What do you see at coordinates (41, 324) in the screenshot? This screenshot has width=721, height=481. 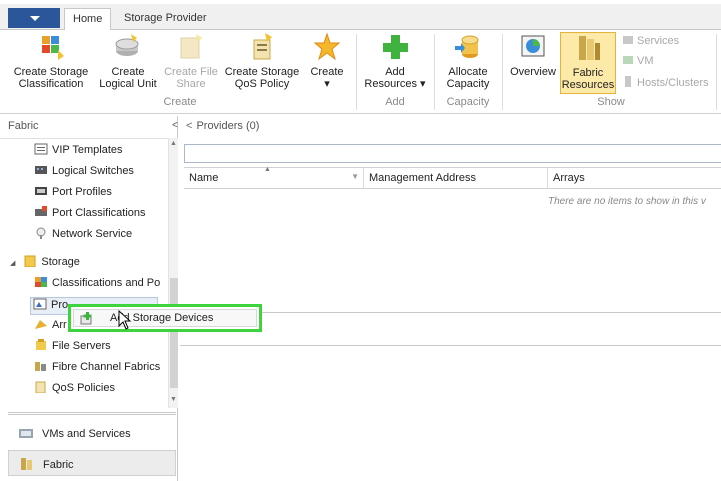 I see `array-icon` at bounding box center [41, 324].